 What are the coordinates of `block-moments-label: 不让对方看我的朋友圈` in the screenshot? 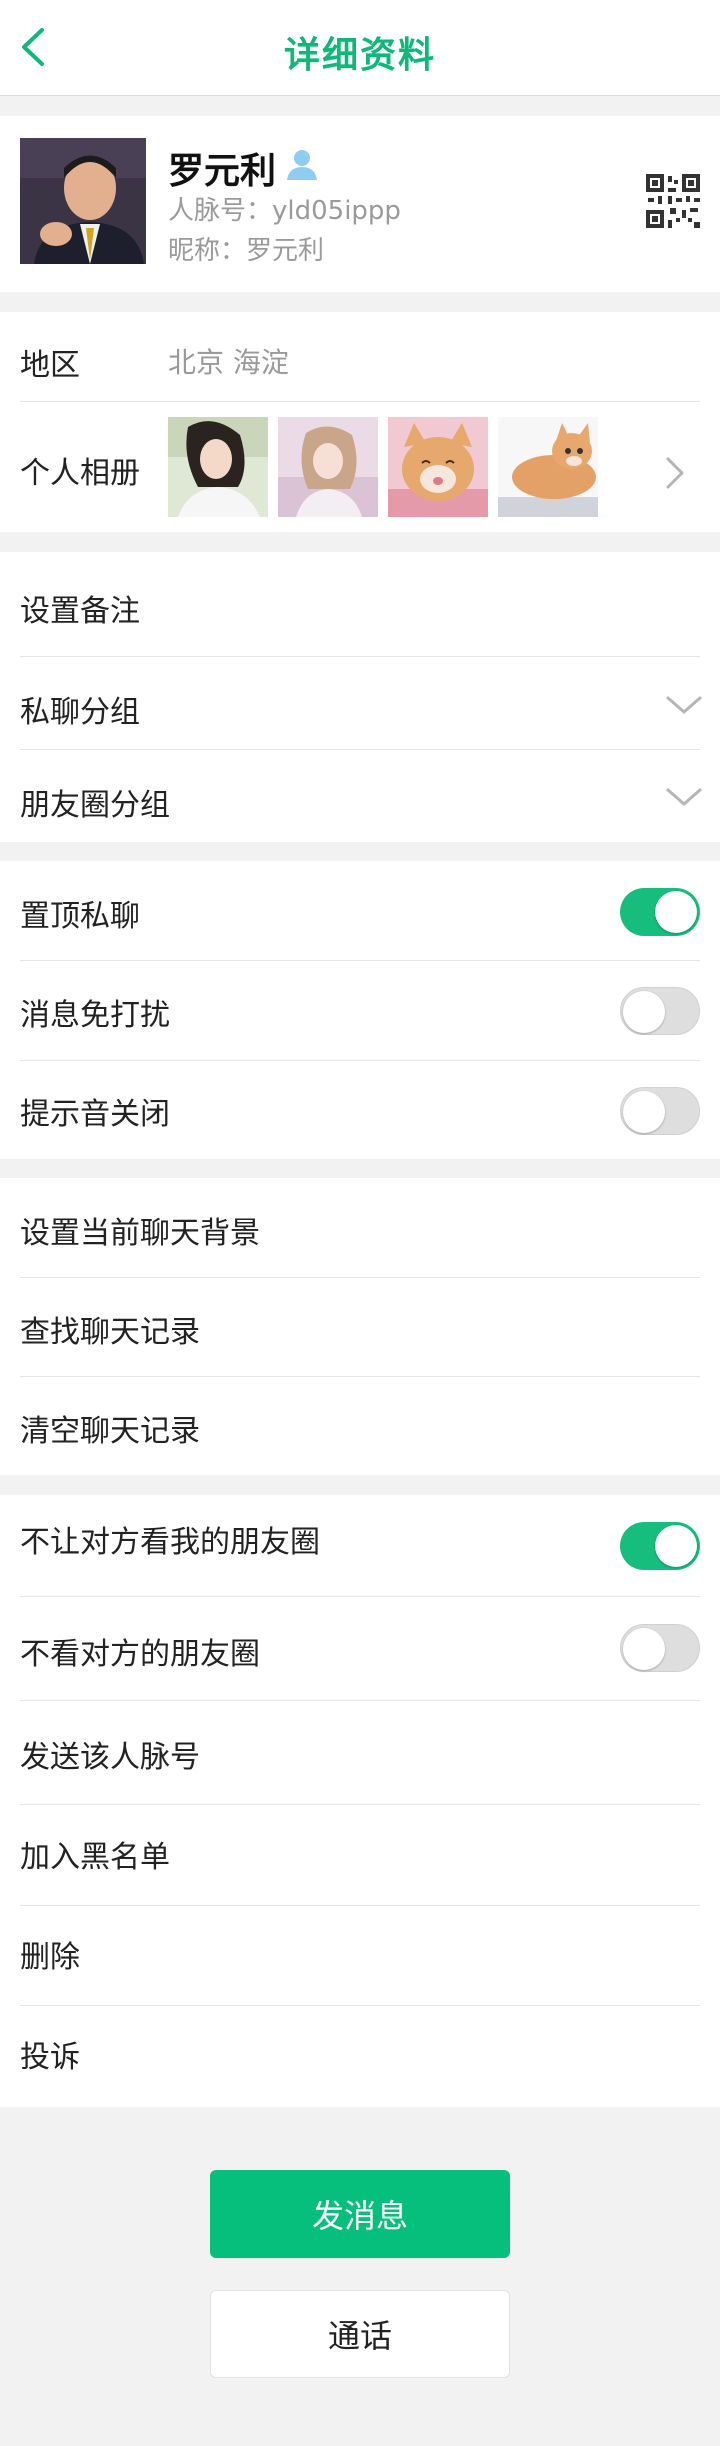 It's located at (170, 1542).